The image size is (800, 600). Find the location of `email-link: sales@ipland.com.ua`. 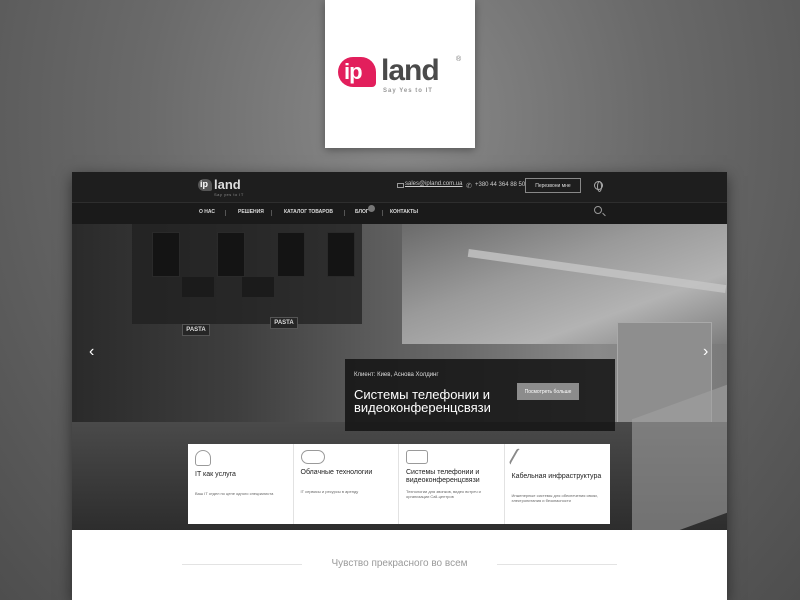

email-link: sales@ipland.com.ua is located at coordinates (433, 184).